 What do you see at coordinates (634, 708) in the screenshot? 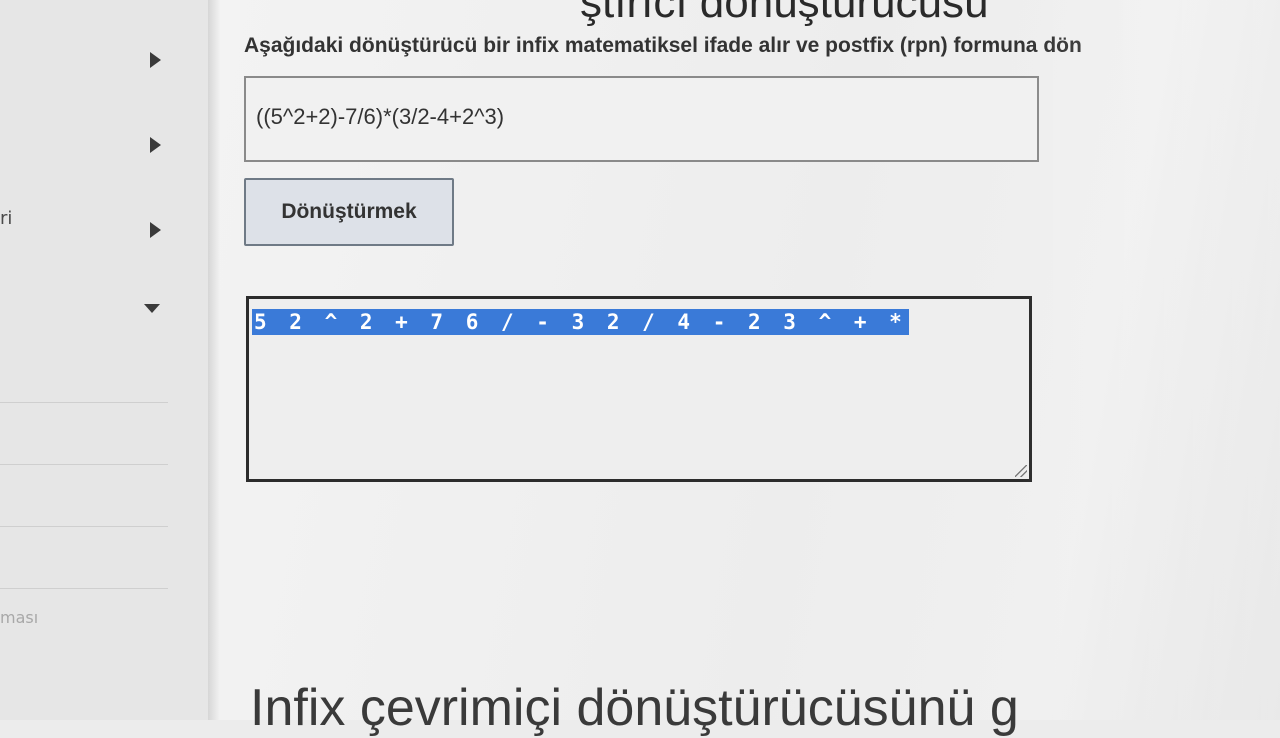
I see `section-heading: Infix çevrimiçi dönüştürücüsünü g` at bounding box center [634, 708].